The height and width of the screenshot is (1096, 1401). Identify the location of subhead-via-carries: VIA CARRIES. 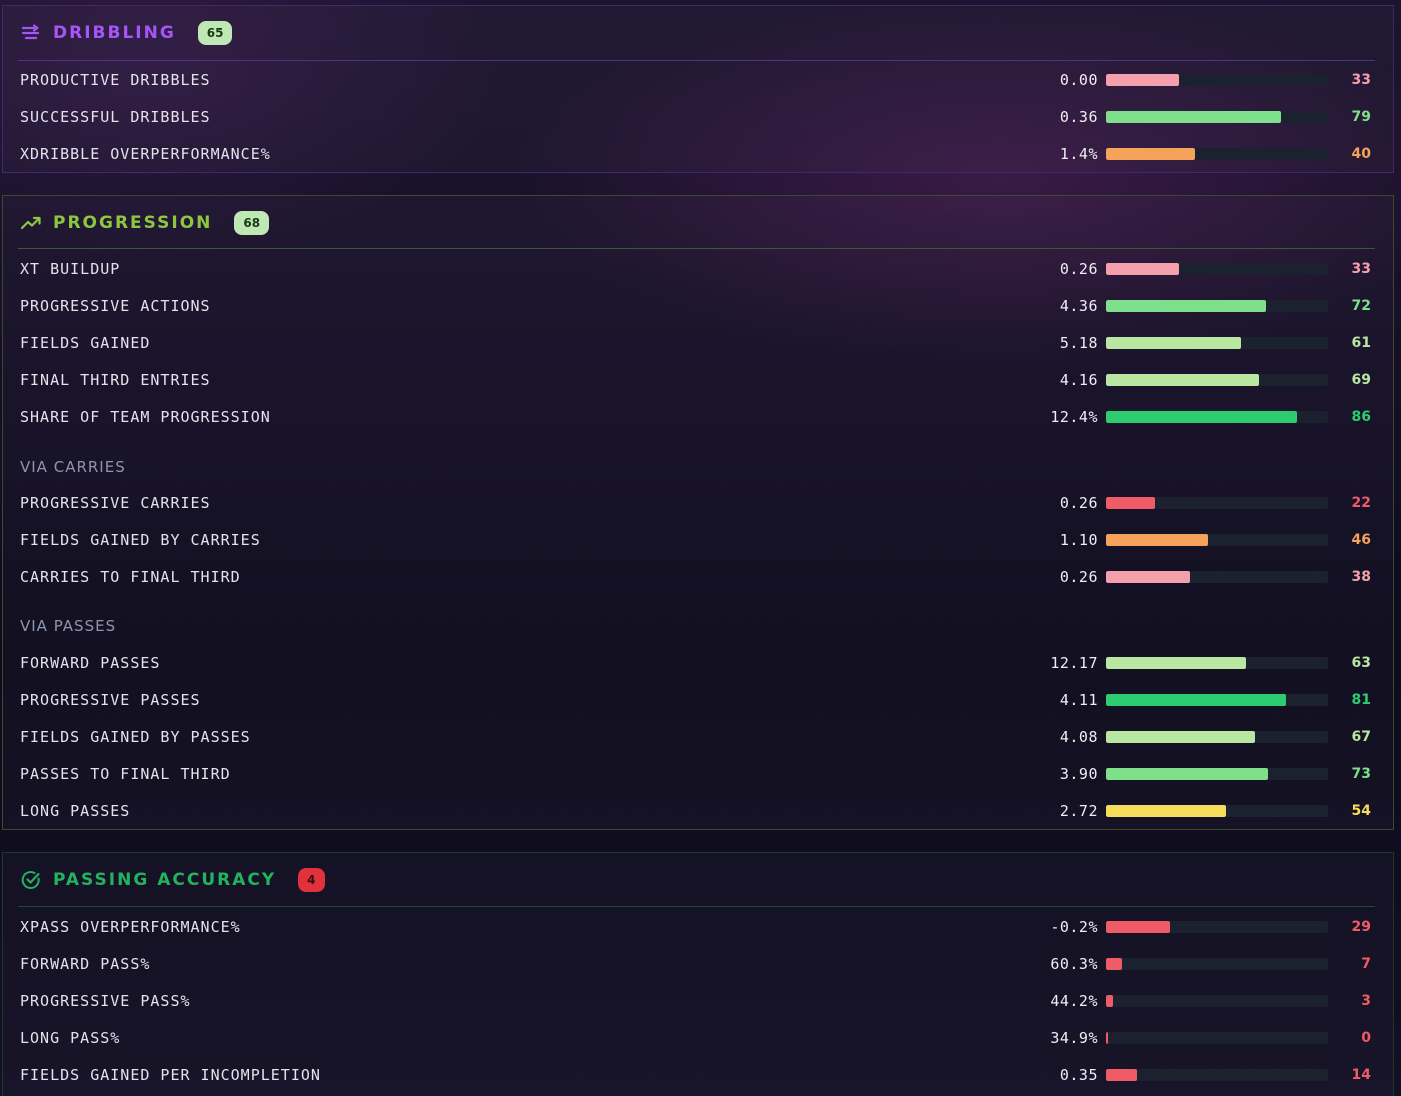
(73, 467).